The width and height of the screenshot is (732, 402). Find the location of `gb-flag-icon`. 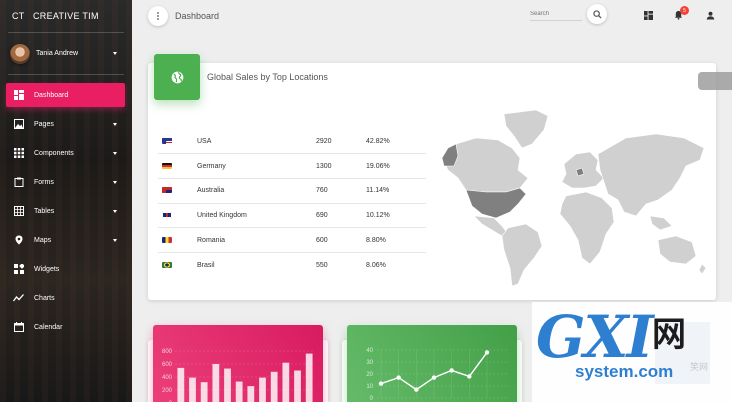

gb-flag-icon is located at coordinates (167, 215).